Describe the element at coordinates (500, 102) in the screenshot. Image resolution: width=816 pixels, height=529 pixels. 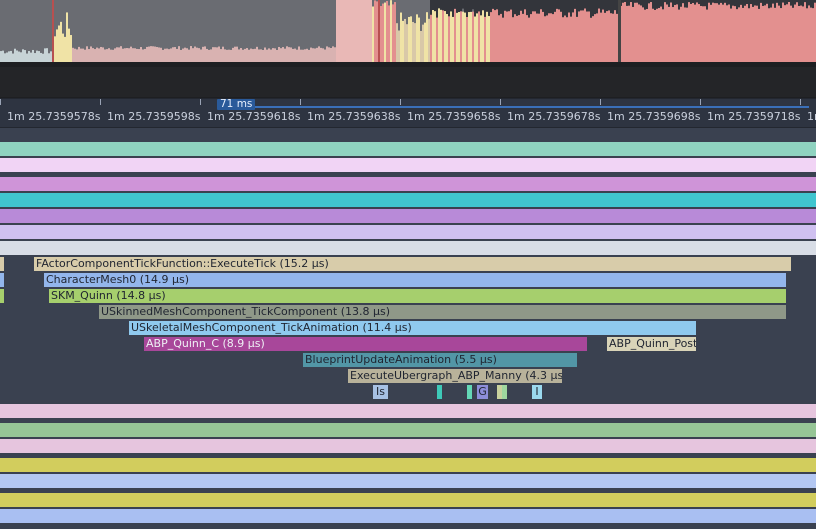
I see `ruler-tick` at that location.